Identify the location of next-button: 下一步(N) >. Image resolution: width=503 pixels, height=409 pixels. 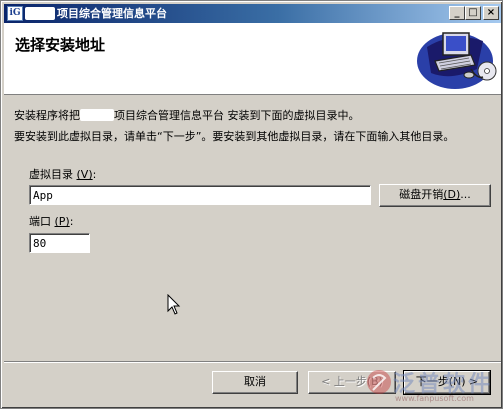
(447, 382).